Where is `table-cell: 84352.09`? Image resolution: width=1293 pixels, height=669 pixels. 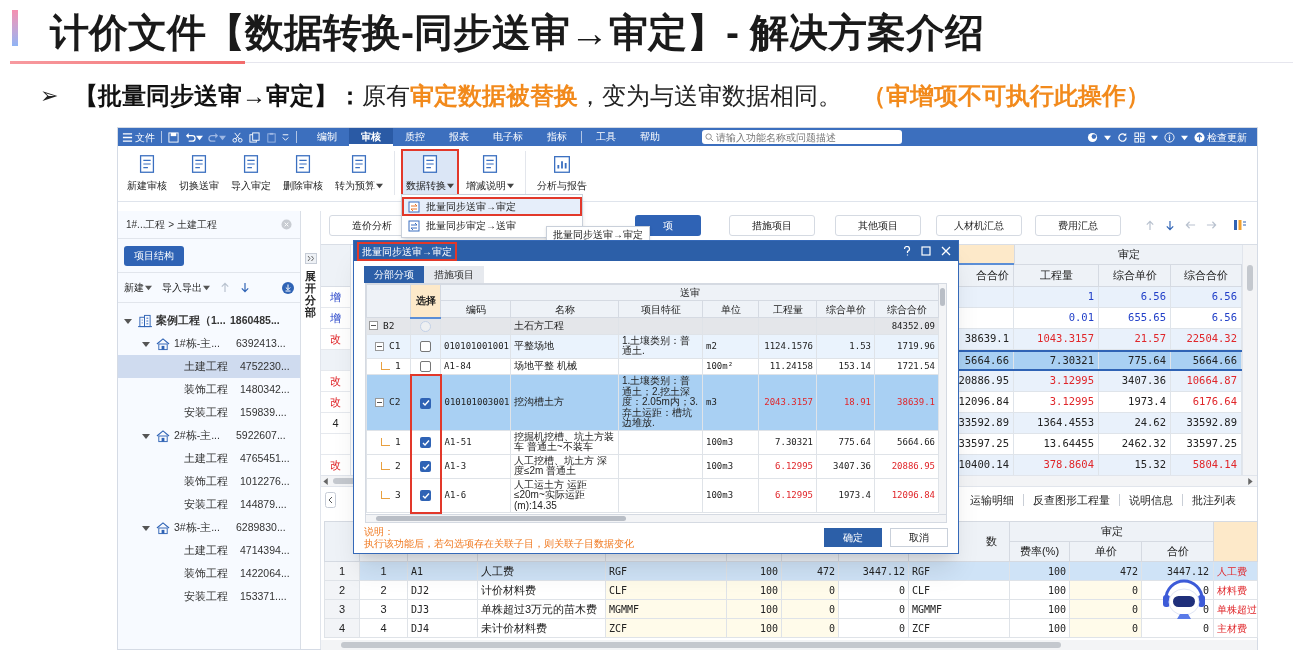 table-cell: 84352.09 is located at coordinates (906, 325).